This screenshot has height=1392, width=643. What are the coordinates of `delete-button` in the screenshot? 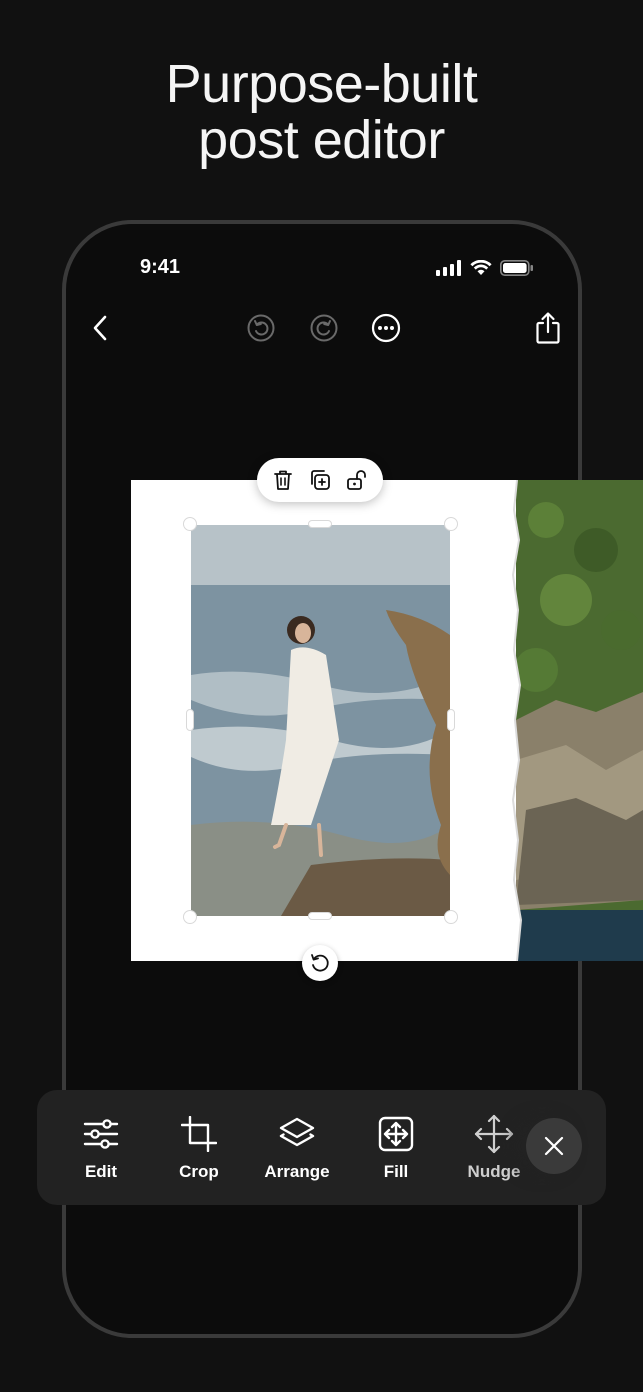 It's located at (283, 480).